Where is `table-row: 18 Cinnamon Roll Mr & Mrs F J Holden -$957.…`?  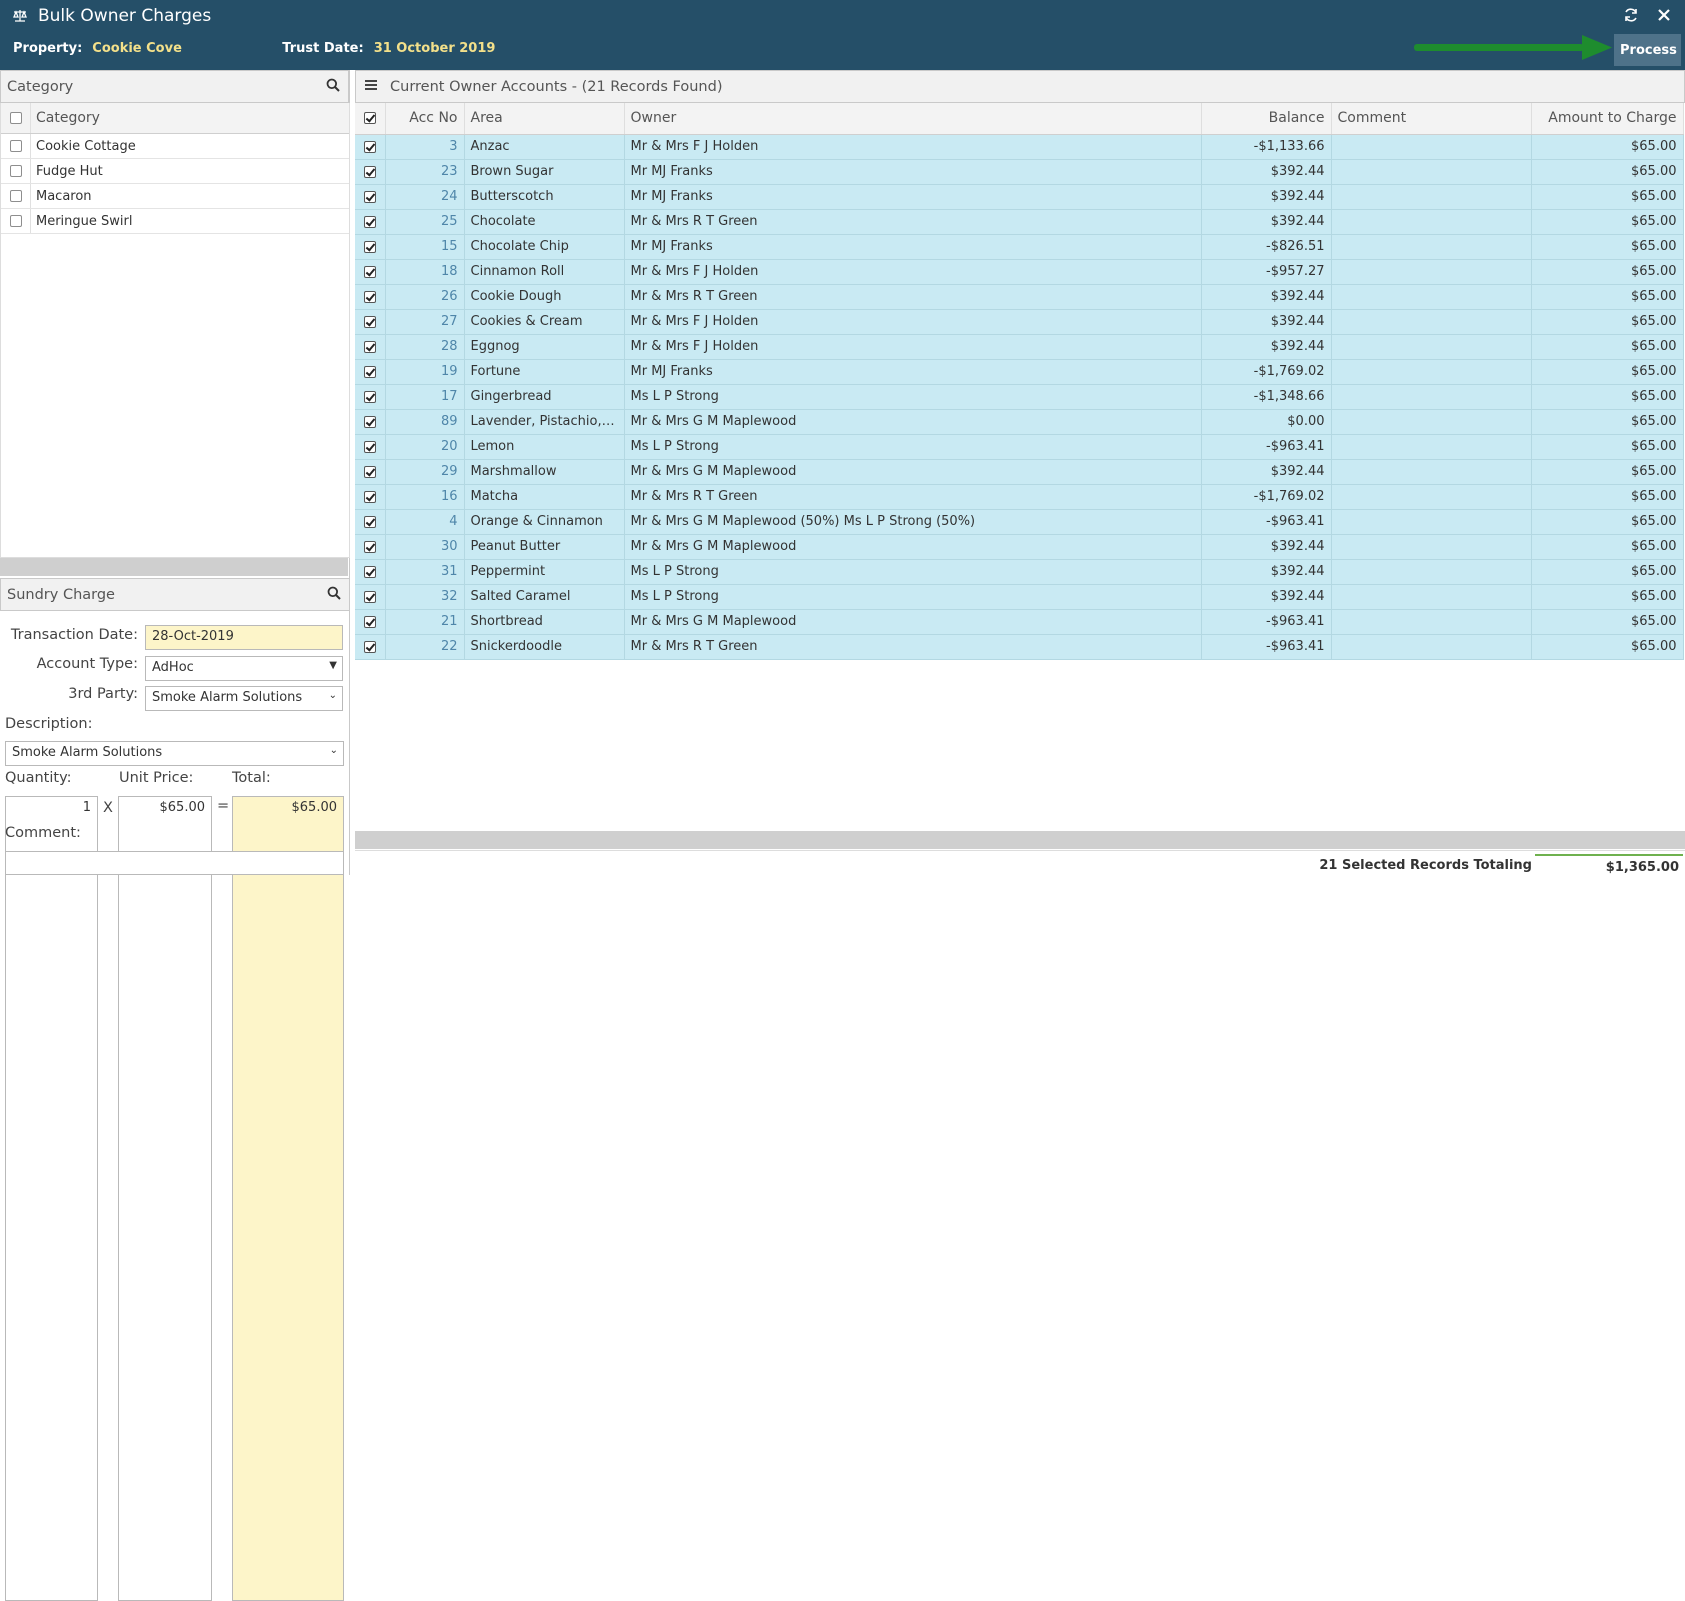 table-row: 18 Cinnamon Roll Mr & Mrs F J Holden -$957.… is located at coordinates (1019, 272).